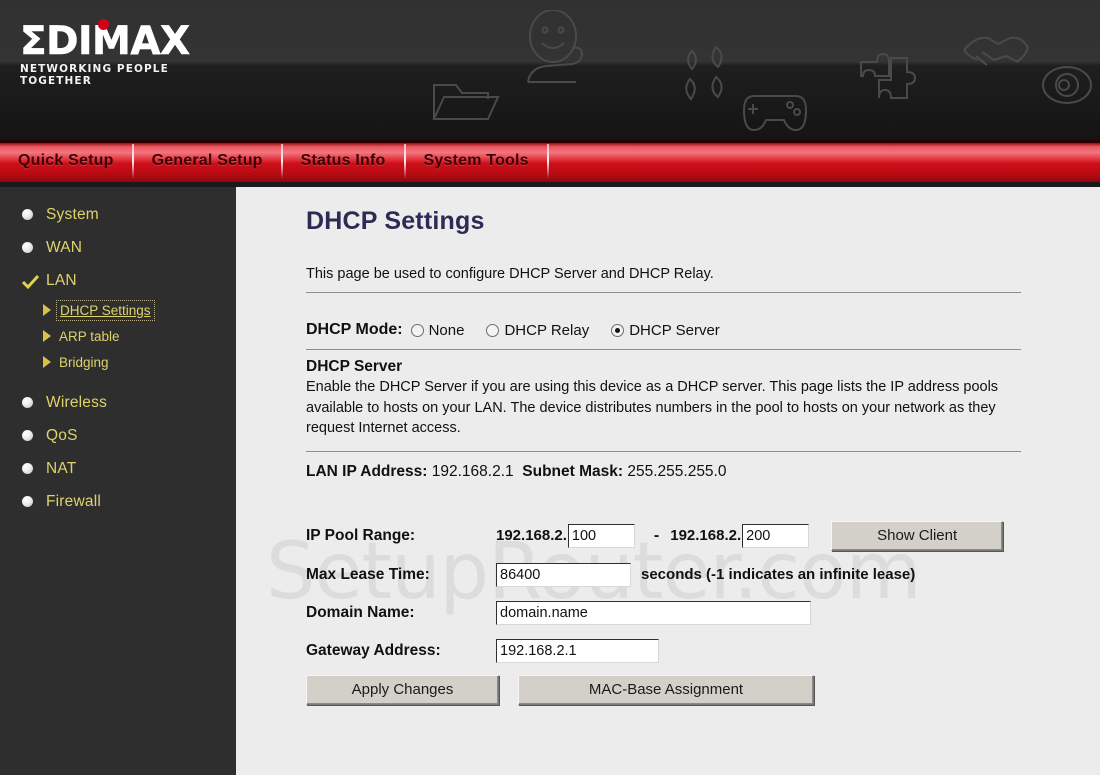  What do you see at coordinates (704, 73) in the screenshot?
I see `diamonds-icon` at bounding box center [704, 73].